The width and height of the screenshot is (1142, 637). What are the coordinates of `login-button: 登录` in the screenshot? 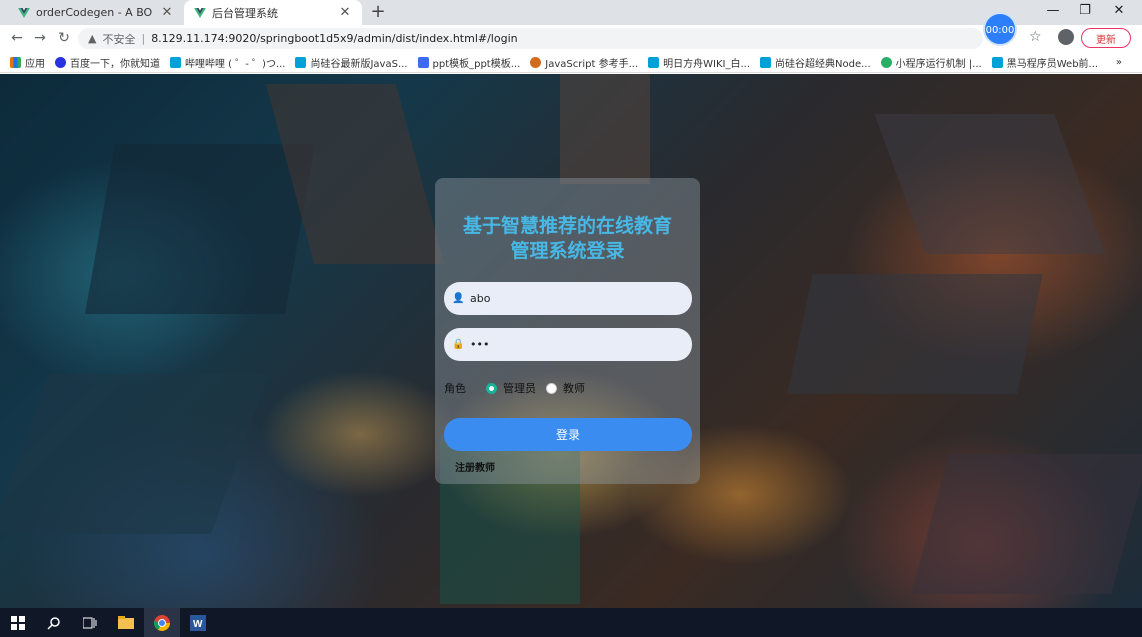 It's located at (568, 434).